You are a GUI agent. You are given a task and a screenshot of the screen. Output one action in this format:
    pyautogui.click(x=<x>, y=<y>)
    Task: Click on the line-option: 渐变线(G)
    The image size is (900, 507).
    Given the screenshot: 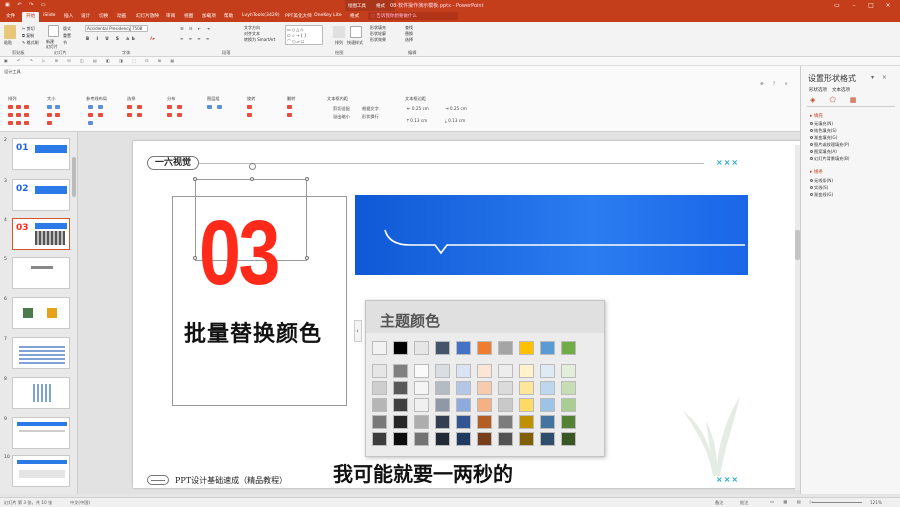 What is the action you would take?
    pyautogui.click(x=823, y=195)
    